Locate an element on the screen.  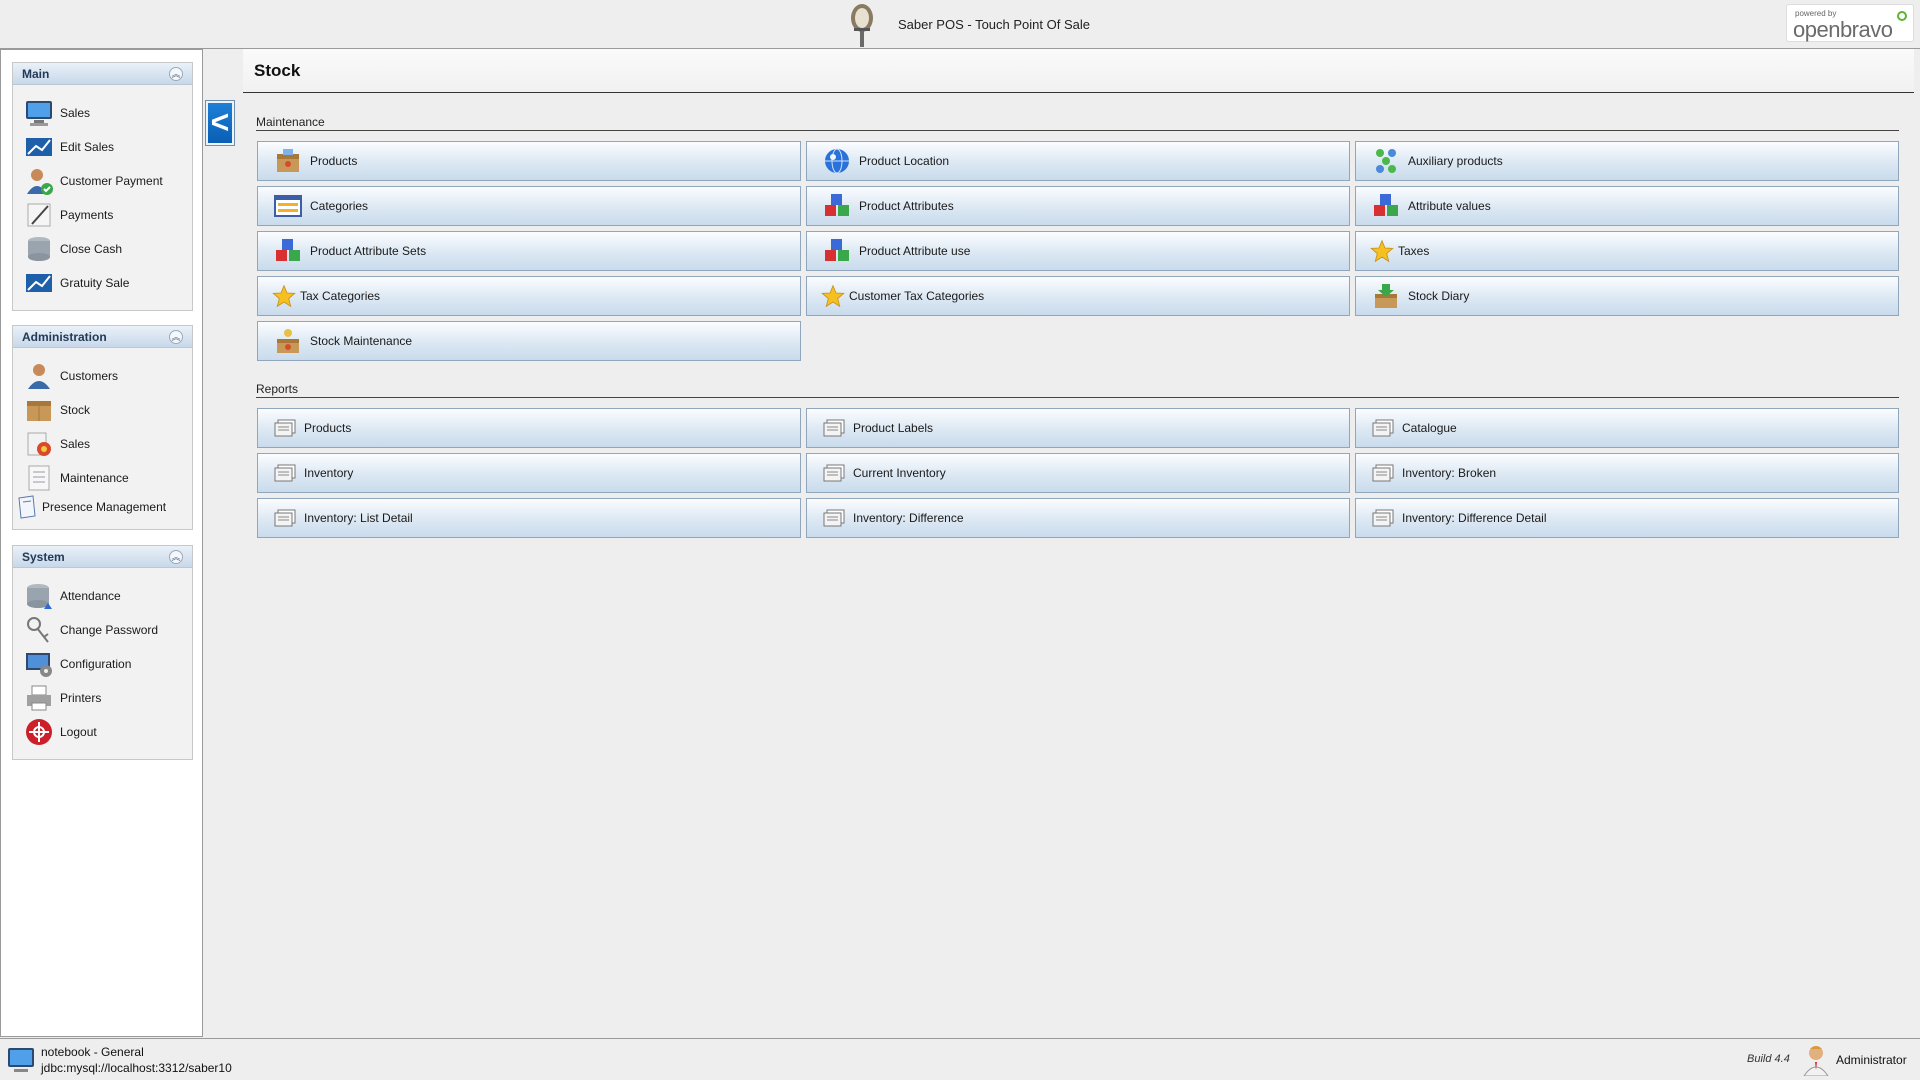
sidebar-item-gratuity-sale: Gratuity Sale is located at coordinates (107, 283).